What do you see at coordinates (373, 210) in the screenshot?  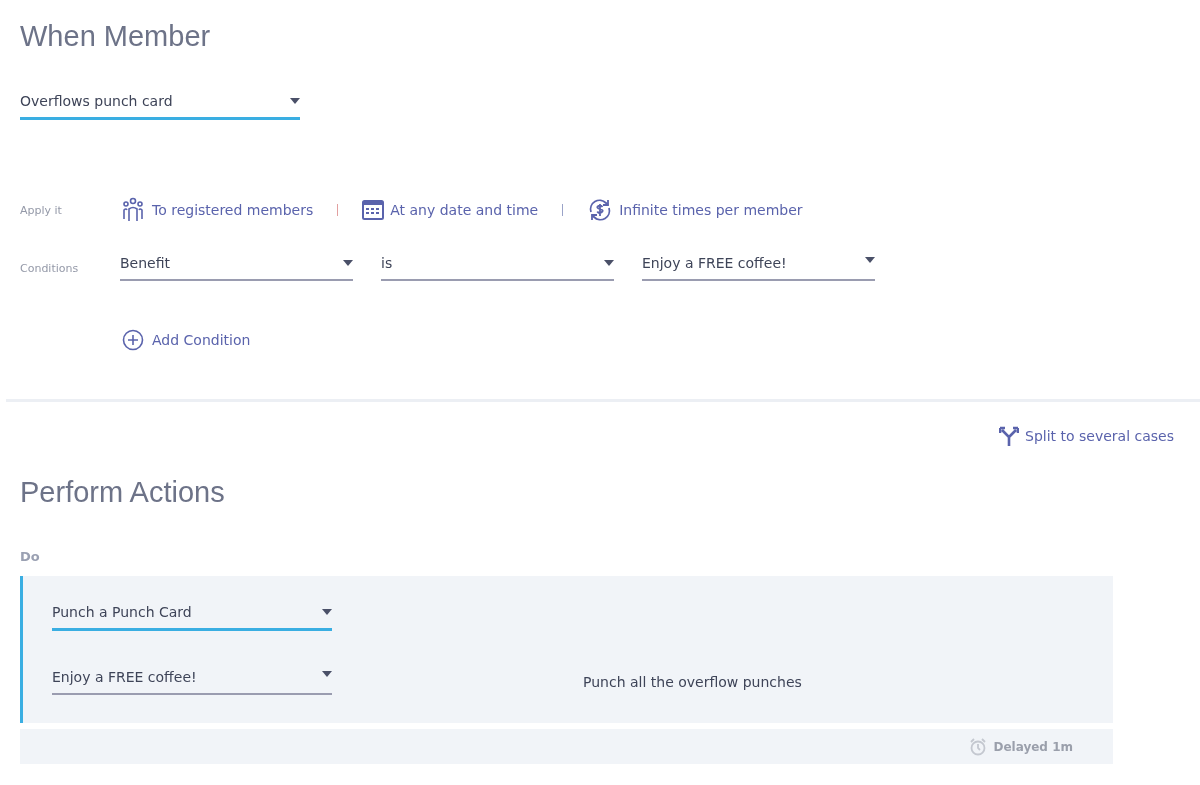 I see `calendar-icon` at bounding box center [373, 210].